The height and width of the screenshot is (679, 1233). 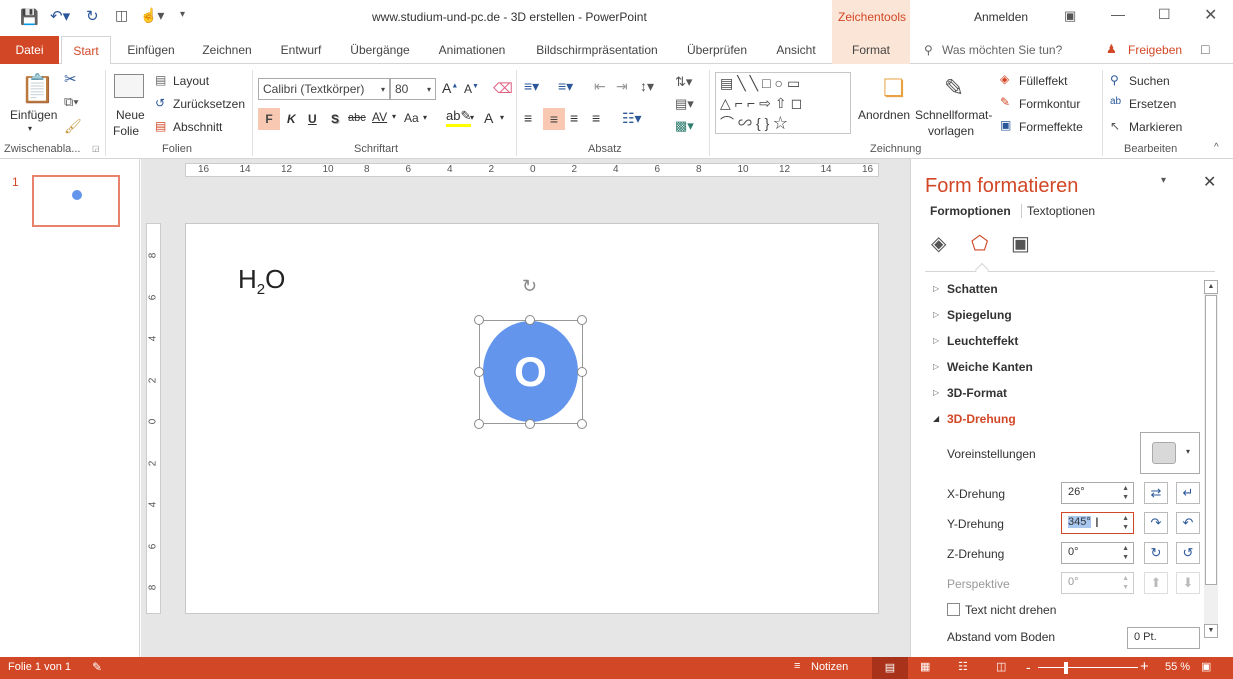 I want to click on zoom-slider-thumb, so click(x=1065, y=668).